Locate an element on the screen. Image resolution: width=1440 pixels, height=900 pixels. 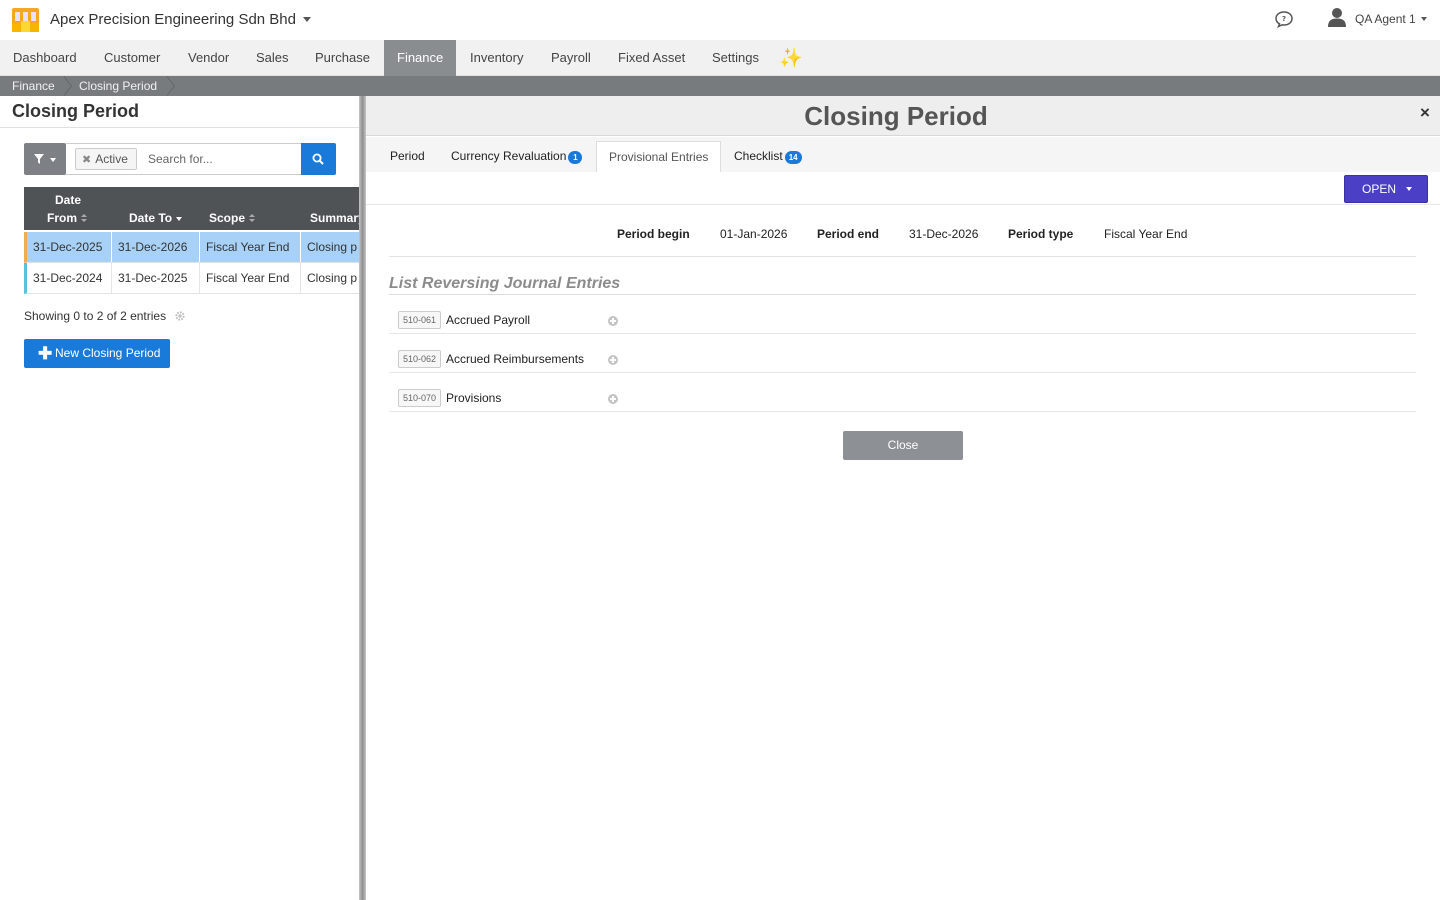
account-code-badge: 510-061 is located at coordinates (420, 320).